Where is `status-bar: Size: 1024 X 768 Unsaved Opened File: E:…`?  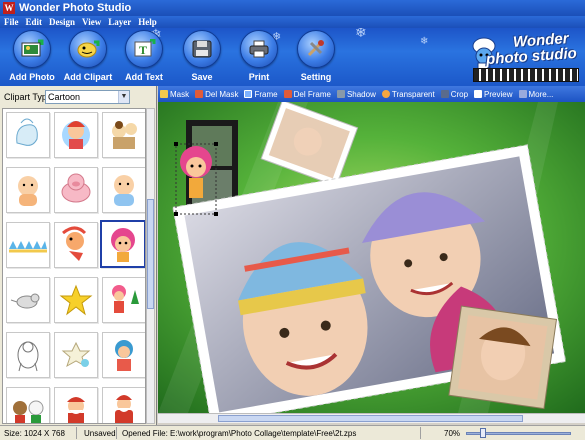 status-bar: Size: 1024 X 768 Unsaved Opened File: E:… is located at coordinates (292, 432).